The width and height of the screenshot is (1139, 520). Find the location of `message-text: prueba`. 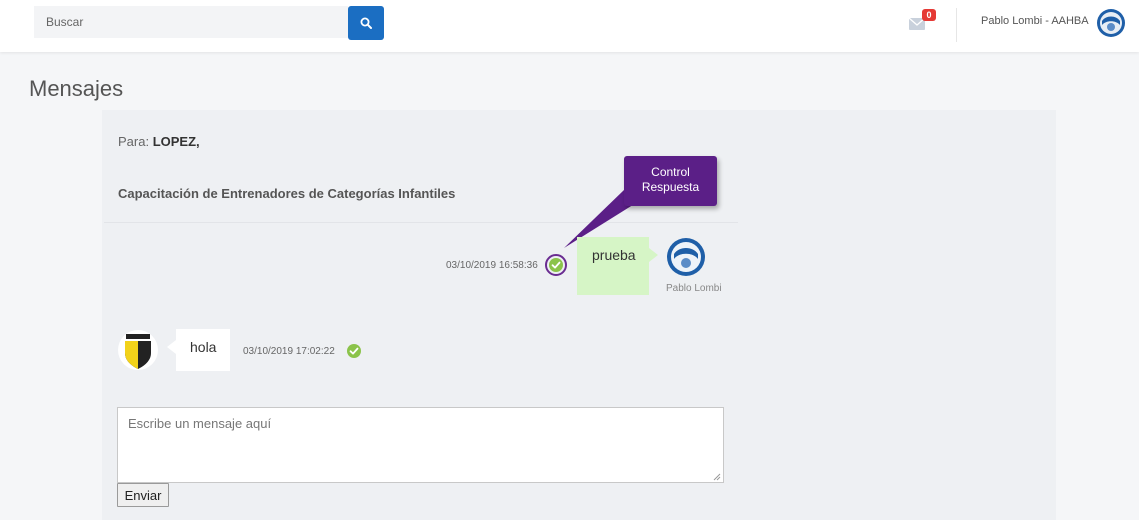

message-text: prueba is located at coordinates (614, 255).